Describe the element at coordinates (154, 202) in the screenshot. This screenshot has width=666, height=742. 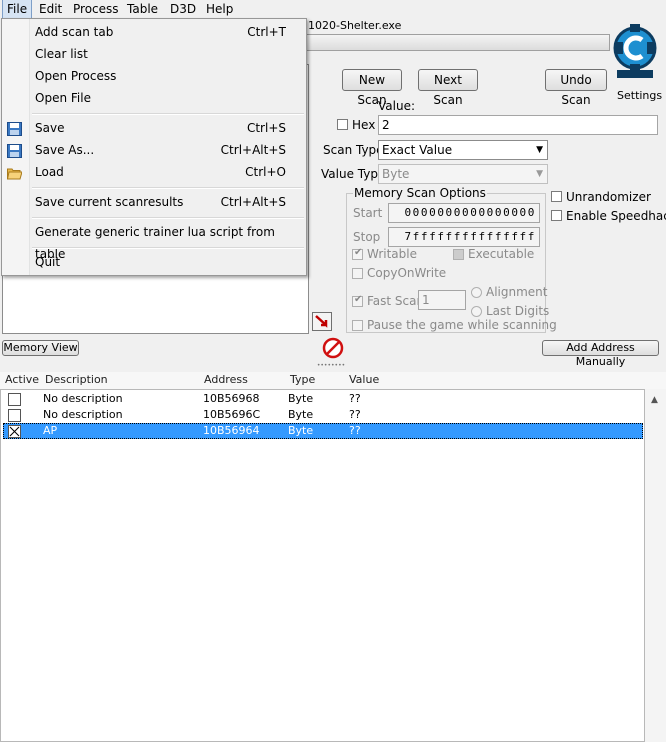
I see `menu-item-save-scanresults: Save current scanresults Ctrl+Alt+S` at that location.